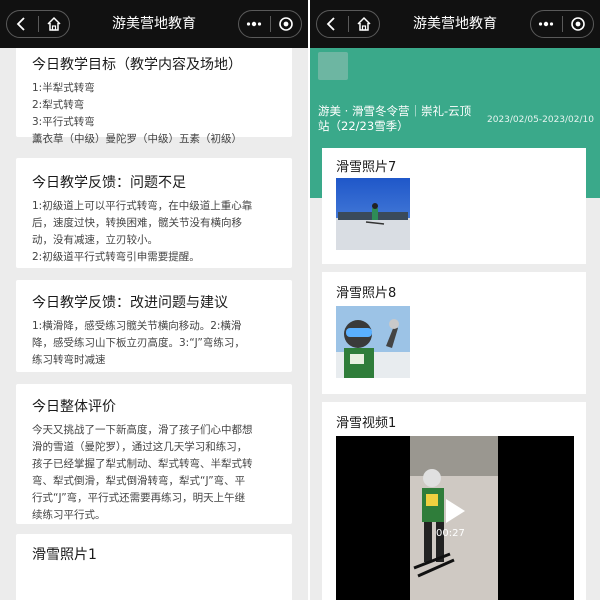 This screenshot has height=600, width=600. I want to click on photo7-card: 滑雪照片7, so click(454, 206).